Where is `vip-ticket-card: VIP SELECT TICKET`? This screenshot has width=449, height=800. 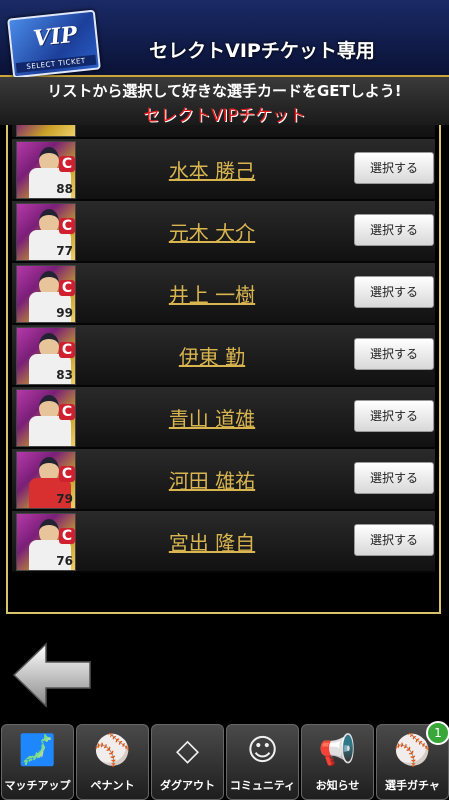 vip-ticket-card: VIP SELECT TICKET is located at coordinates (54, 44).